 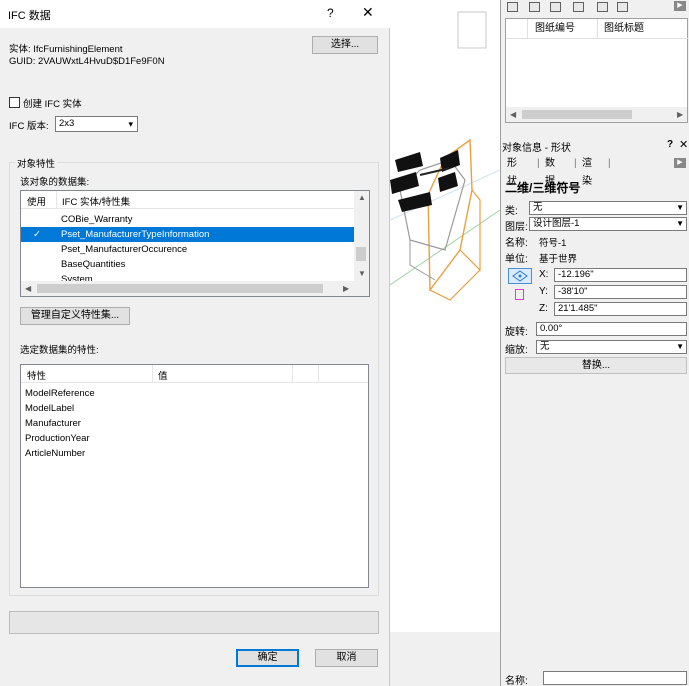 I want to click on anchor-point-icon, so click(x=520, y=276).